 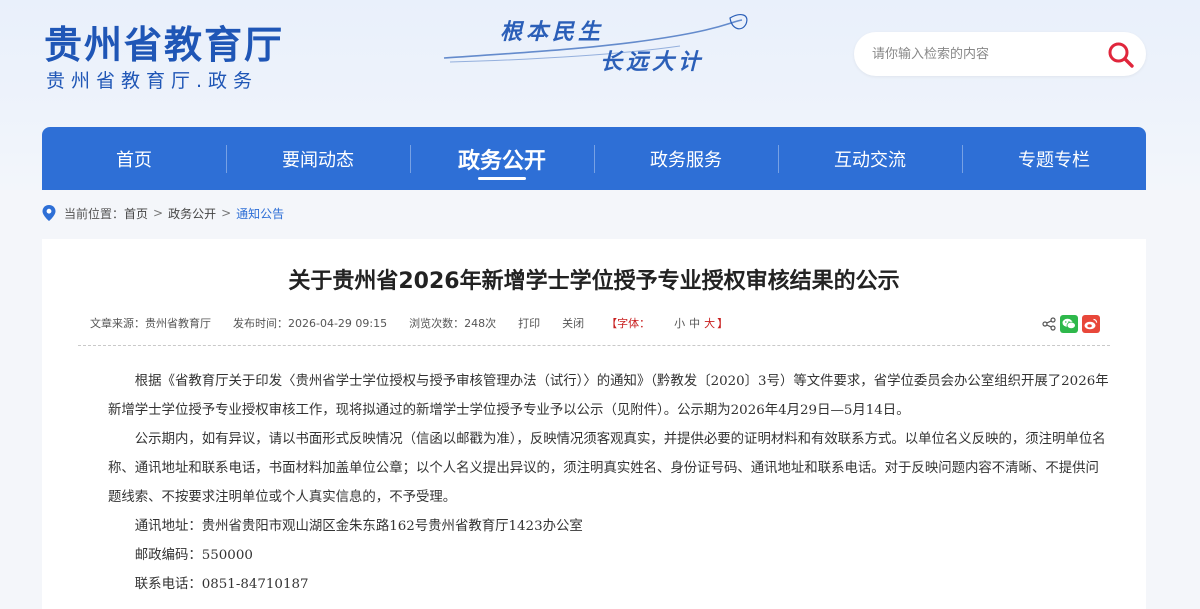 What do you see at coordinates (694, 323) in the screenshot?
I see `font-size-medium-button: 中` at bounding box center [694, 323].